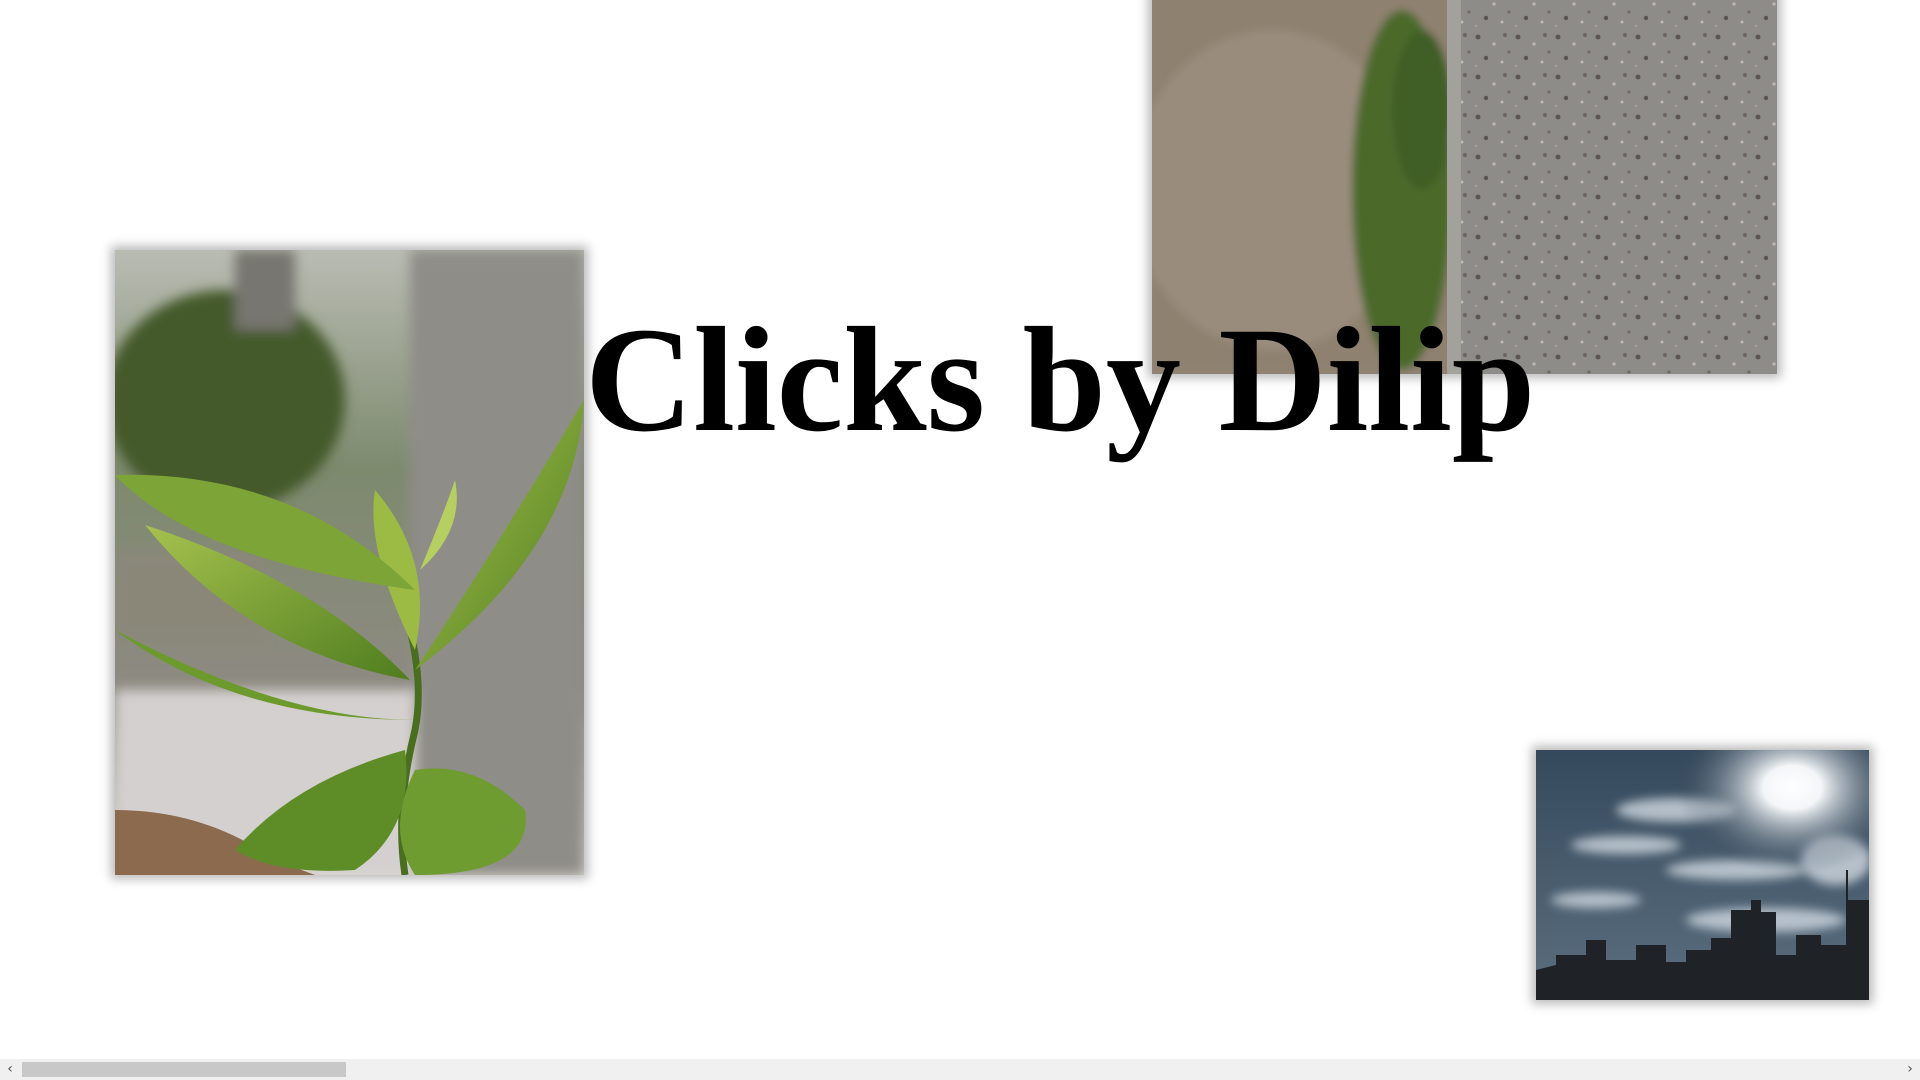 The height and width of the screenshot is (1080, 1920). What do you see at coordinates (184, 1069) in the screenshot?
I see `scrollbar-thumb` at bounding box center [184, 1069].